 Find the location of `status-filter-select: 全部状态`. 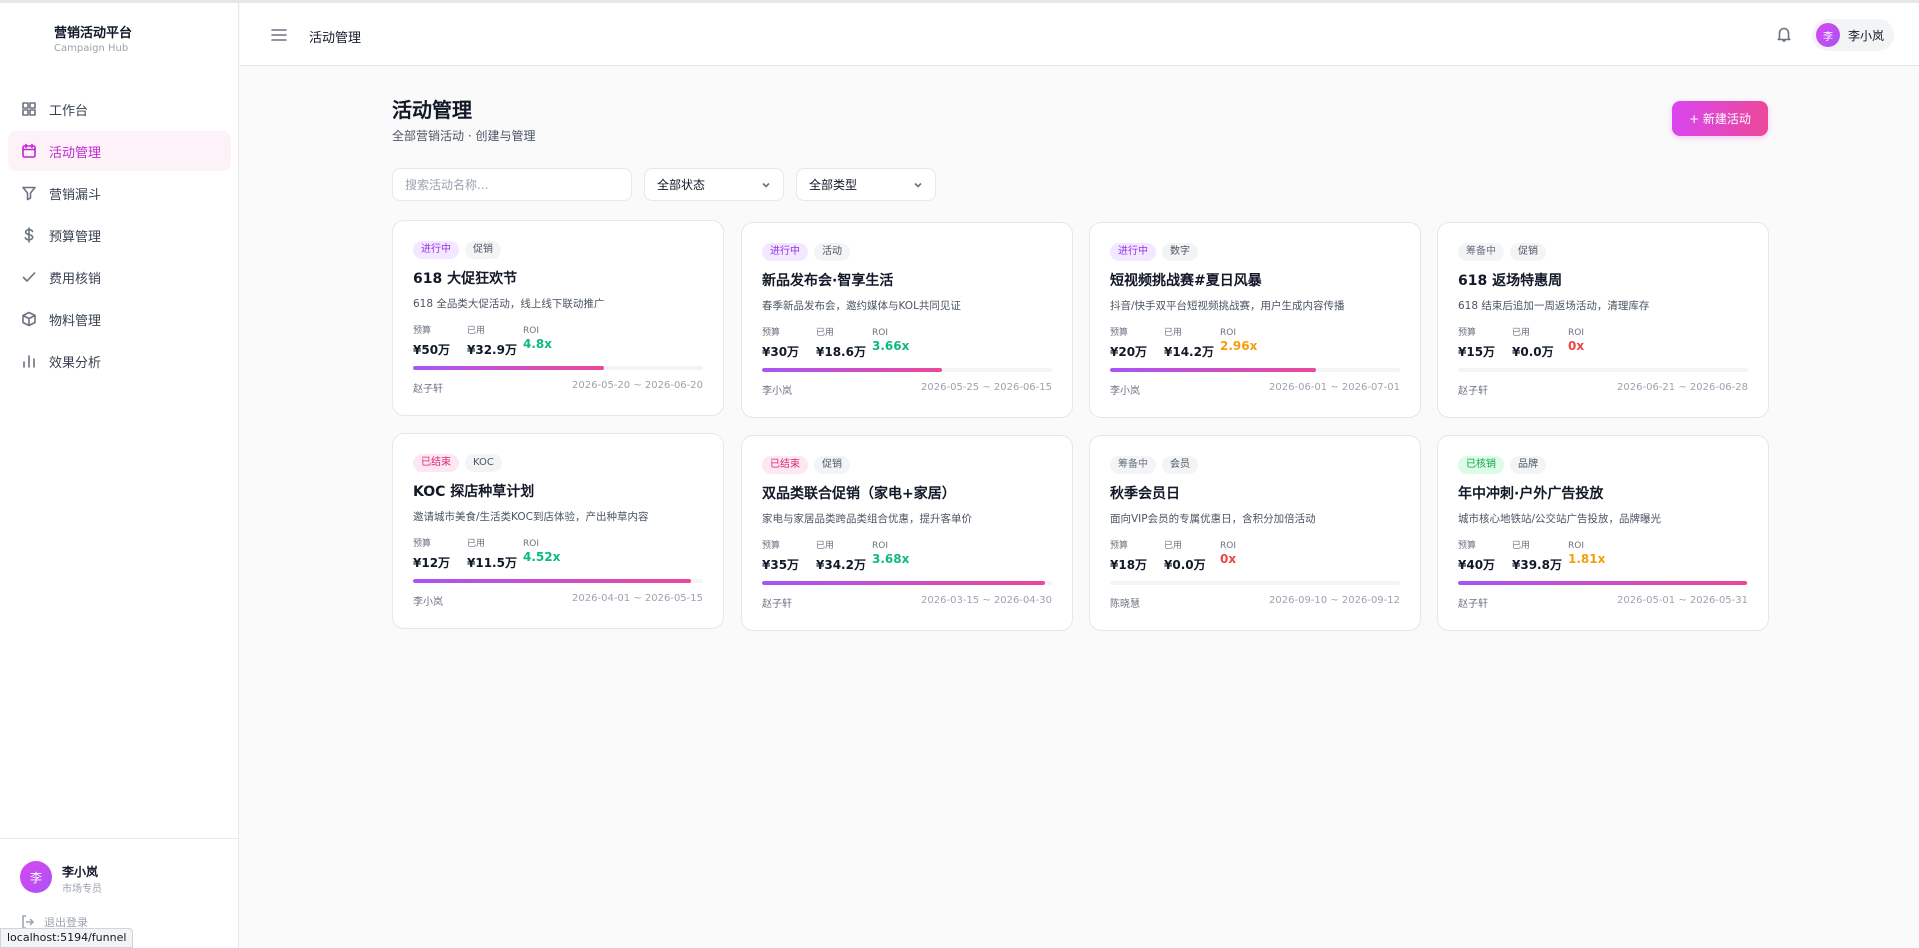

status-filter-select: 全部状态 is located at coordinates (714, 184).